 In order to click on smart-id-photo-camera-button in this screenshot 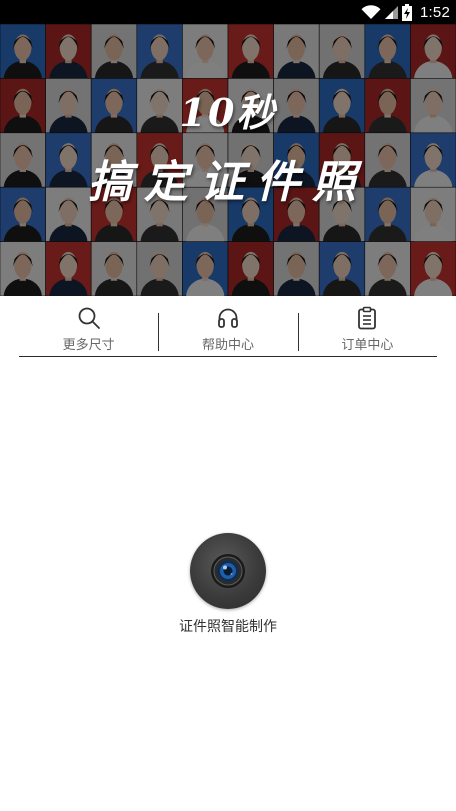, I will do `click(228, 571)`.